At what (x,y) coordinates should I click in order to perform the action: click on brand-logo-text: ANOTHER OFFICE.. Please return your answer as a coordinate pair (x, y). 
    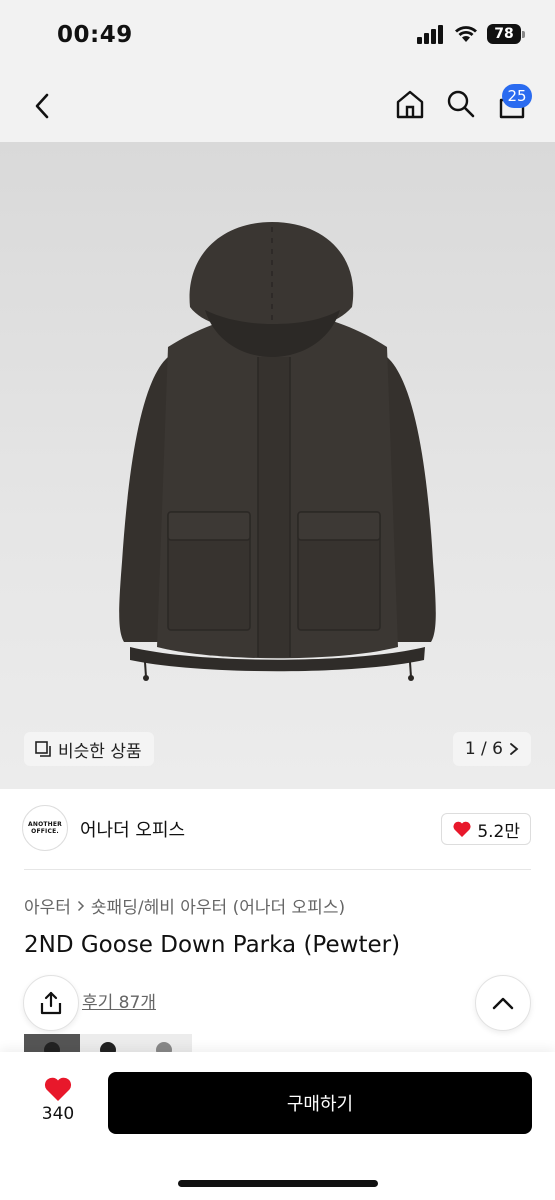
    Looking at the image, I should click on (45, 828).